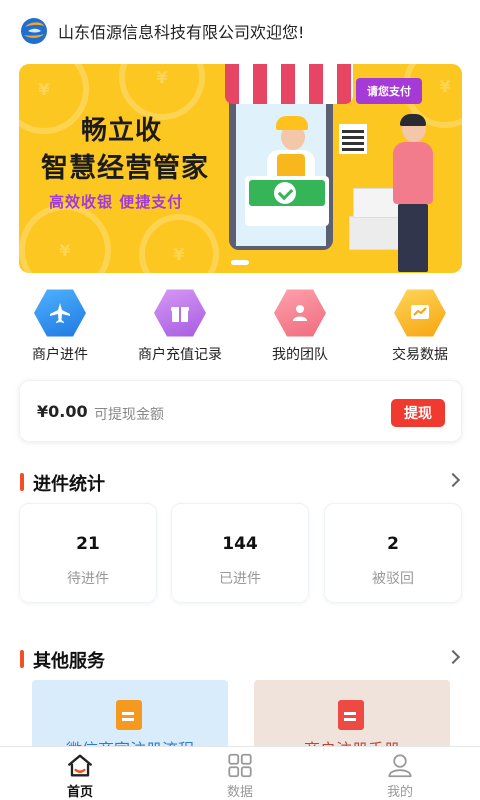 The width and height of the screenshot is (480, 800). What do you see at coordinates (289, 84) in the screenshot?
I see `store-awning-illustration` at bounding box center [289, 84].